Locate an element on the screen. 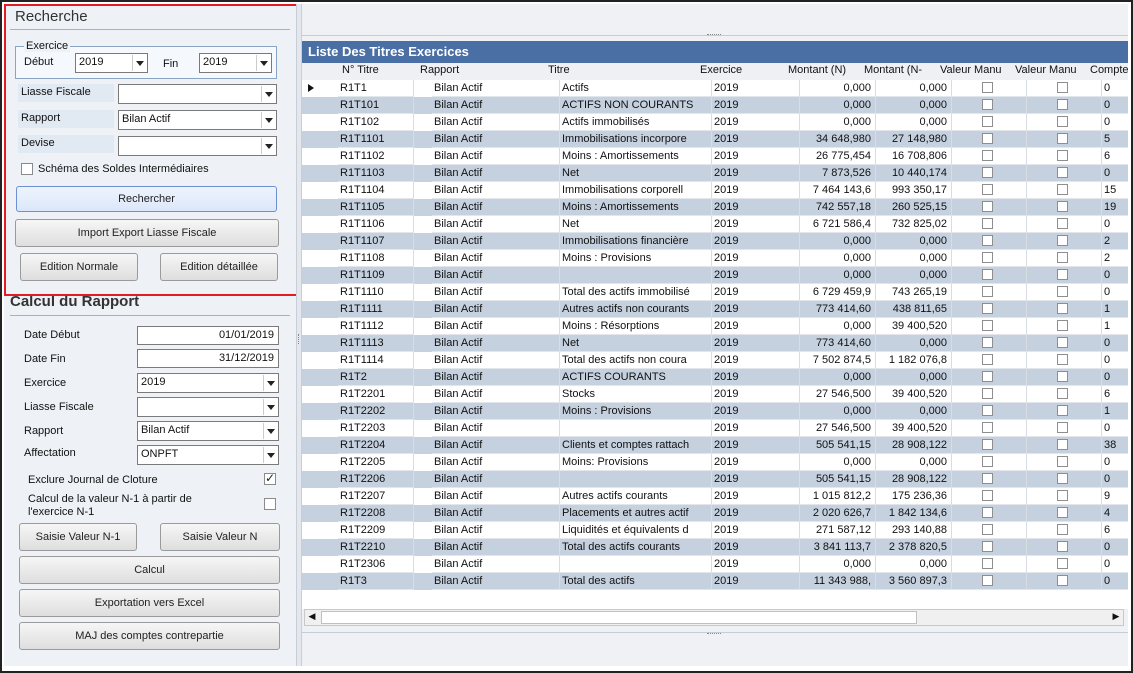 The width and height of the screenshot is (1133, 673). calcul-rapport-select: Bilan Actif is located at coordinates (208, 431).